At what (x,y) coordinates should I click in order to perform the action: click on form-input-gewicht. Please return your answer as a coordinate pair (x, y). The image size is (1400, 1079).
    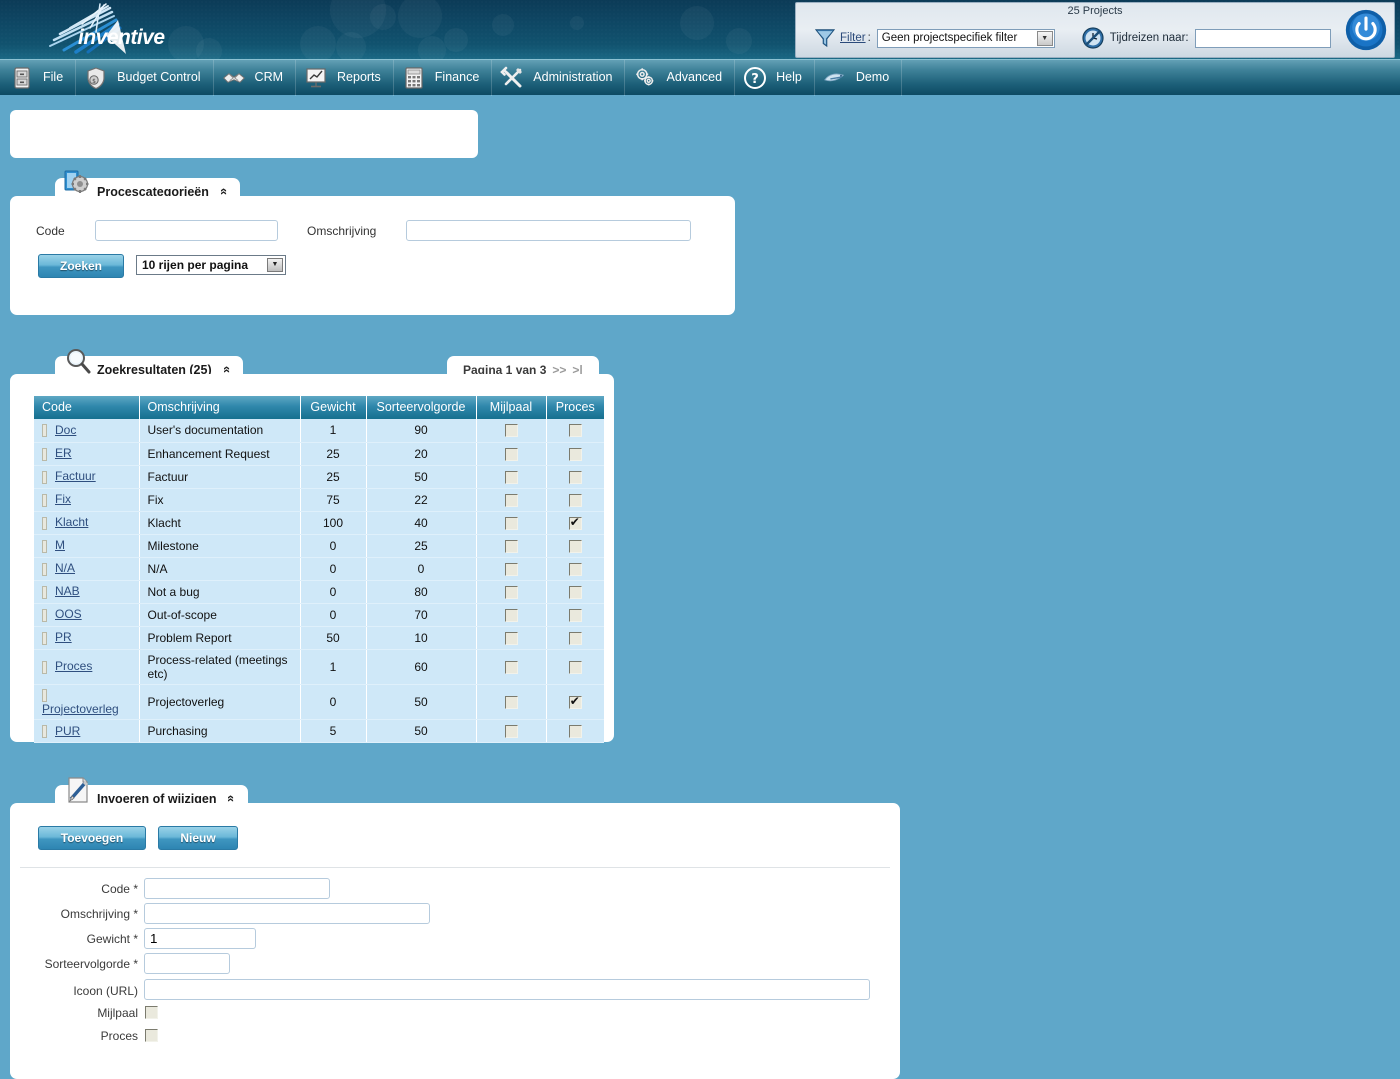
    Looking at the image, I should click on (200, 938).